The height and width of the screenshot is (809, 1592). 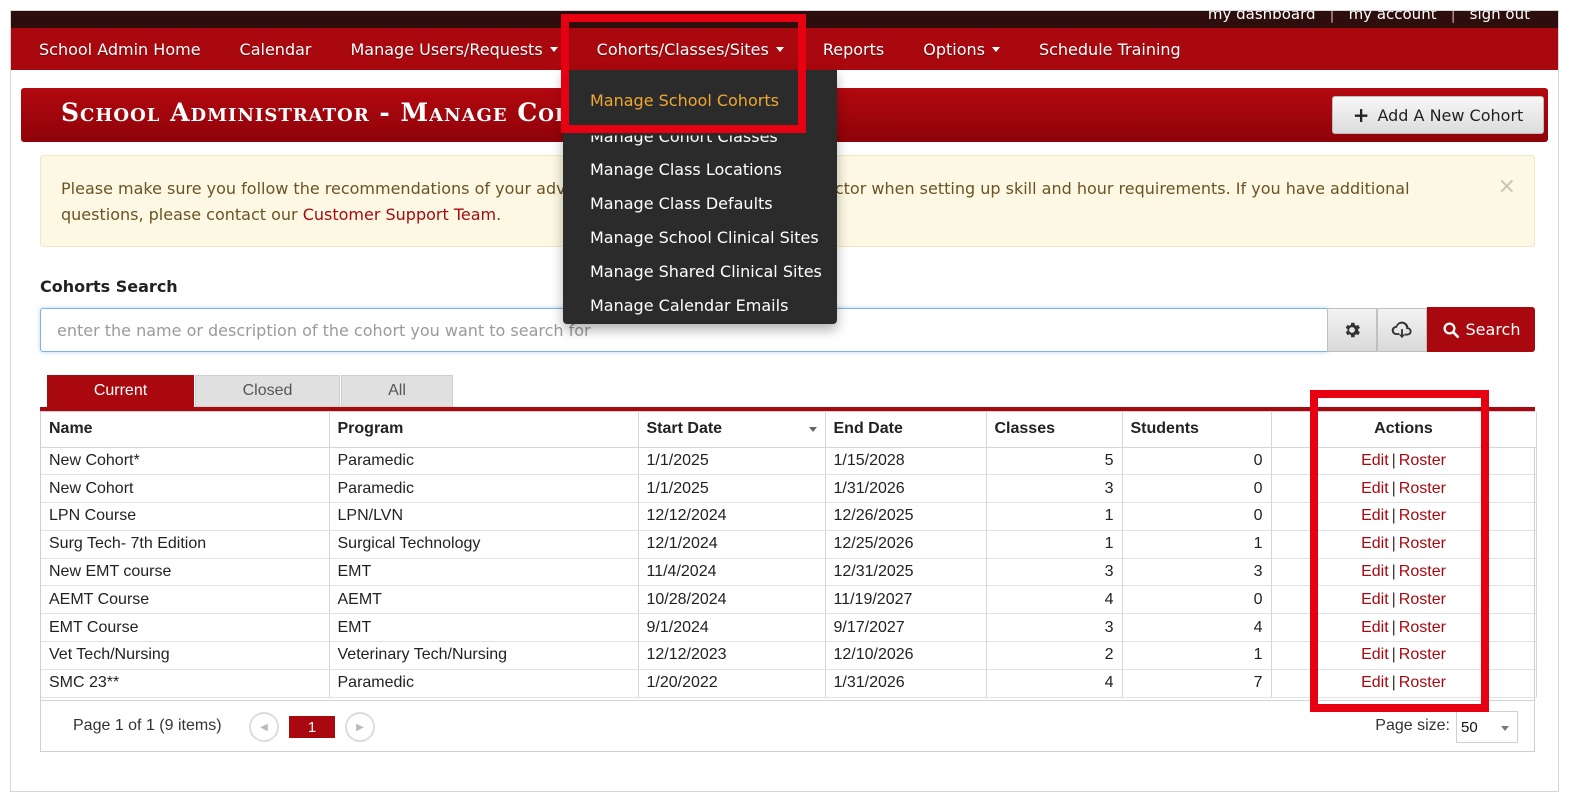 What do you see at coordinates (1197, 655) in the screenshot?
I see `cell-students: 1` at bounding box center [1197, 655].